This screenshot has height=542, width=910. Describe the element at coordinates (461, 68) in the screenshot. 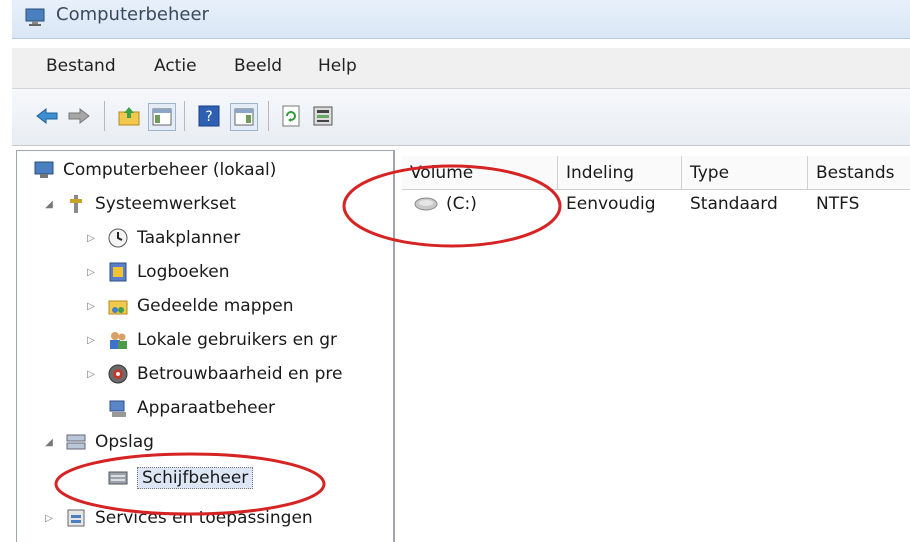

I see `menu-bar: Bestand Actie Beeld Help` at that location.